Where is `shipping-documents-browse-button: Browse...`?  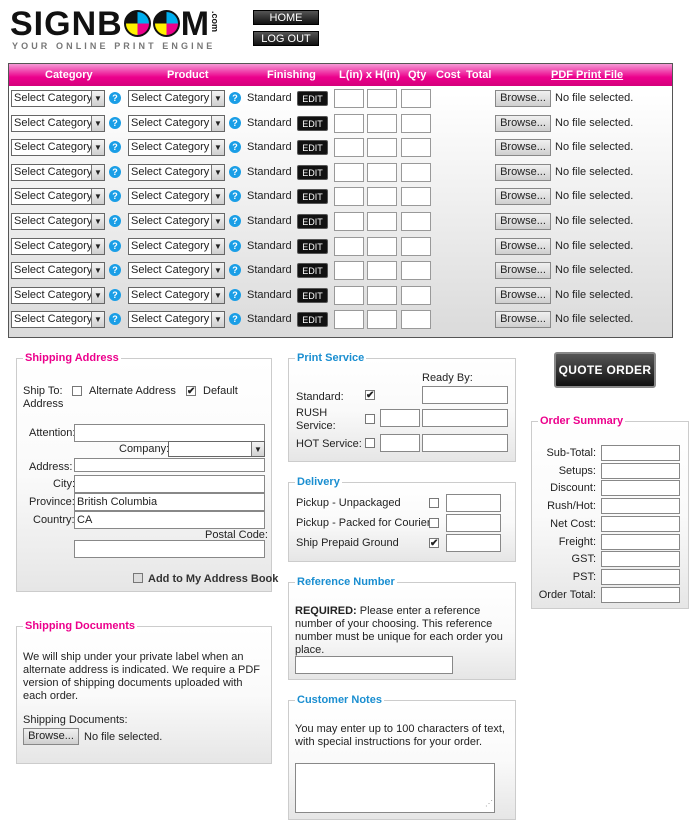
shipping-documents-browse-button: Browse... is located at coordinates (51, 736).